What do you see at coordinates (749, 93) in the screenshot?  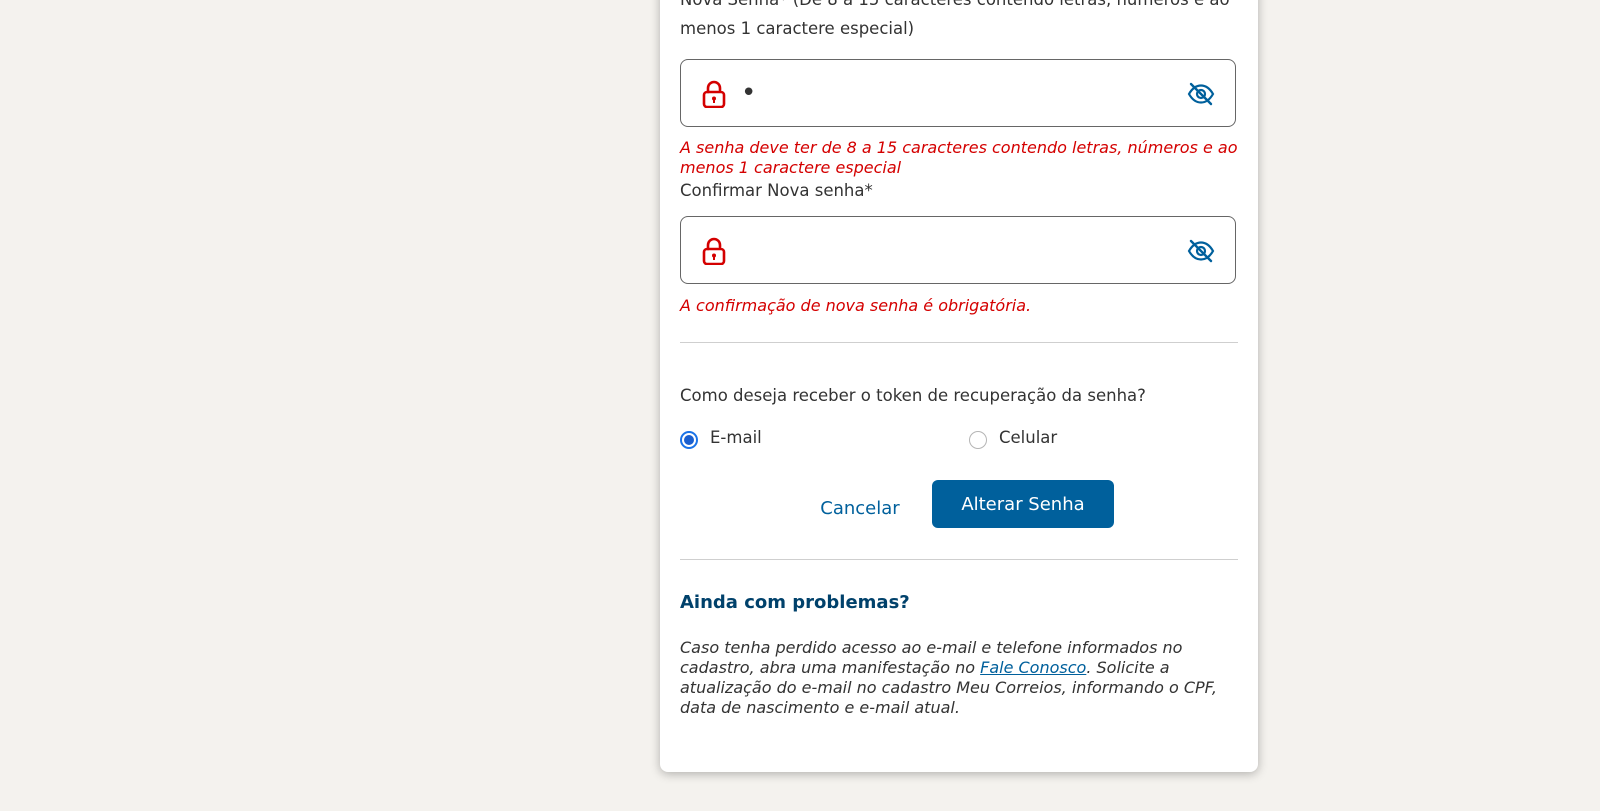 I see `new-password-value: •` at bounding box center [749, 93].